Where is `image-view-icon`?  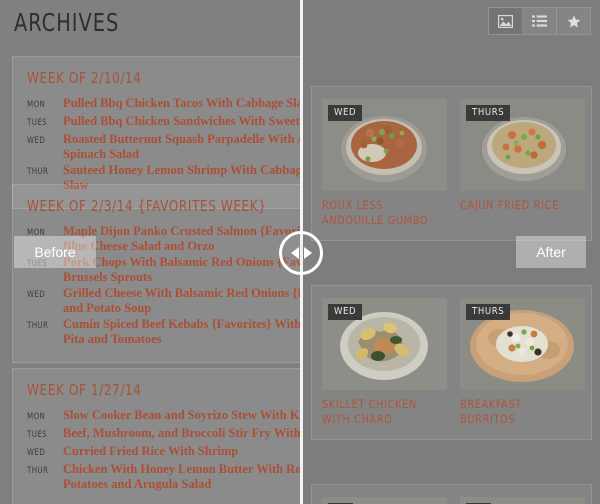
image-view-icon is located at coordinates (505, 21).